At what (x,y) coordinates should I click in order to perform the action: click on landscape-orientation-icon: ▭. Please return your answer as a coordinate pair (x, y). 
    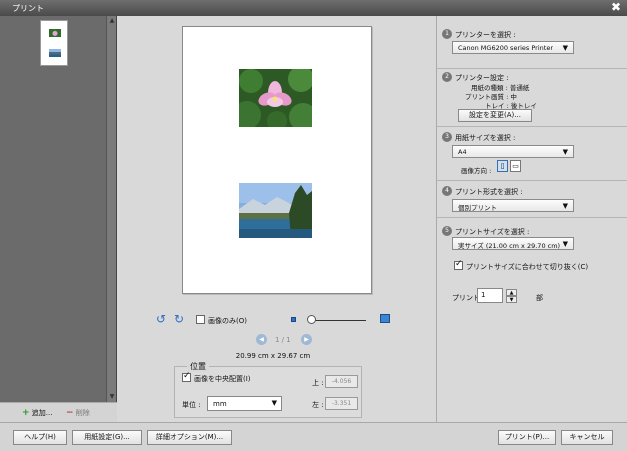
    Looking at the image, I should click on (515, 166).